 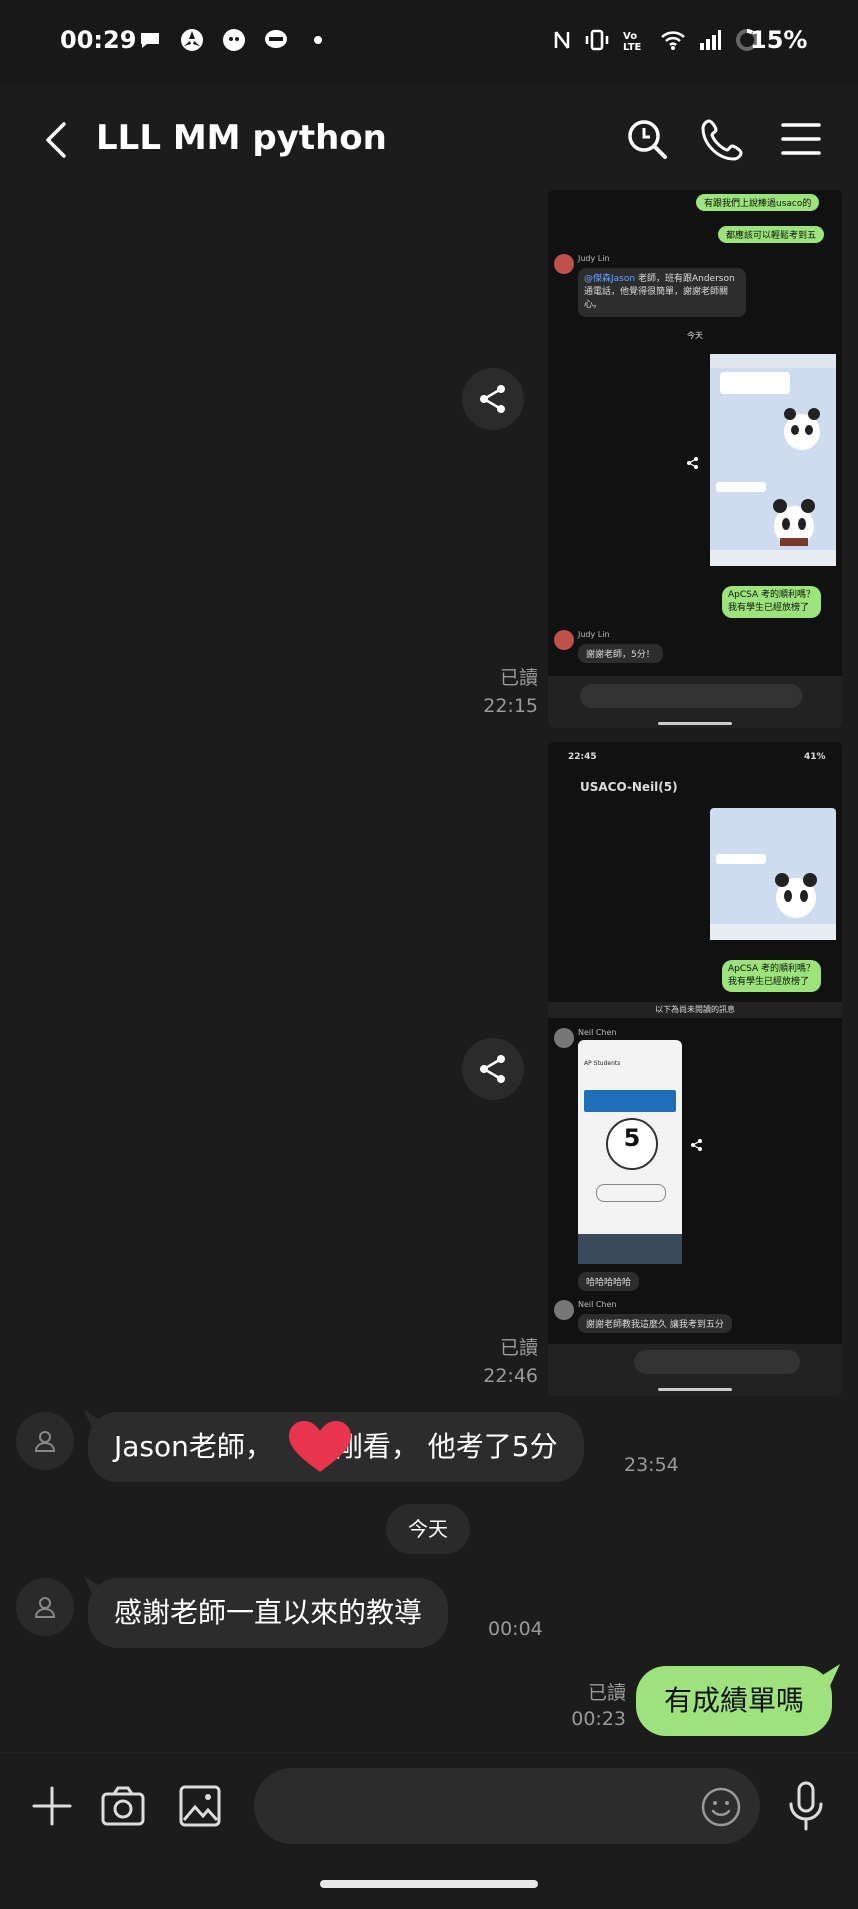 I want to click on mini-card-title: AP Students, so click(x=602, y=1063).